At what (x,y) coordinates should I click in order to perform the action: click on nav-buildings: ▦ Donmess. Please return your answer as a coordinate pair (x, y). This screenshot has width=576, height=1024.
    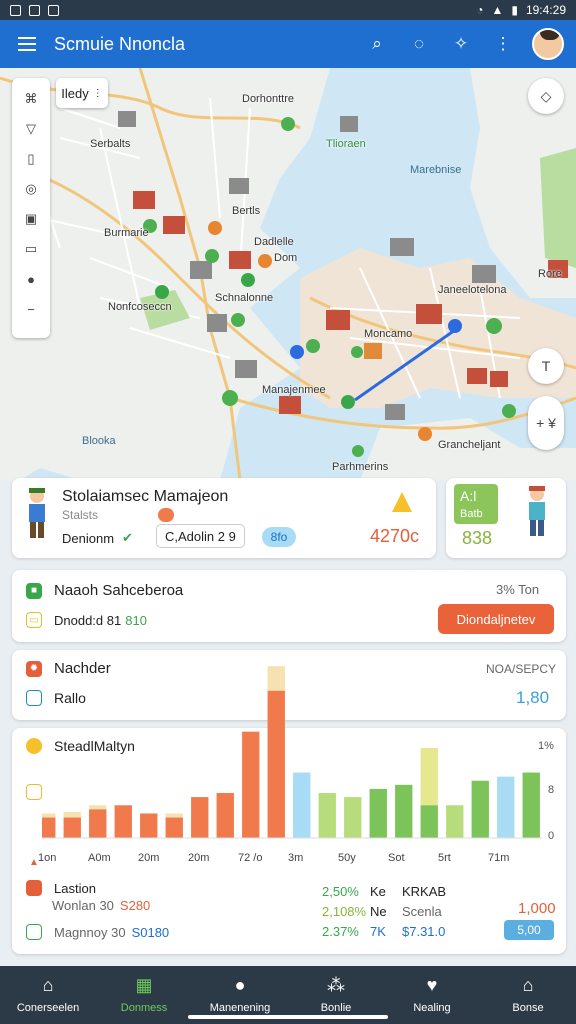
    Looking at the image, I should click on (144, 994).